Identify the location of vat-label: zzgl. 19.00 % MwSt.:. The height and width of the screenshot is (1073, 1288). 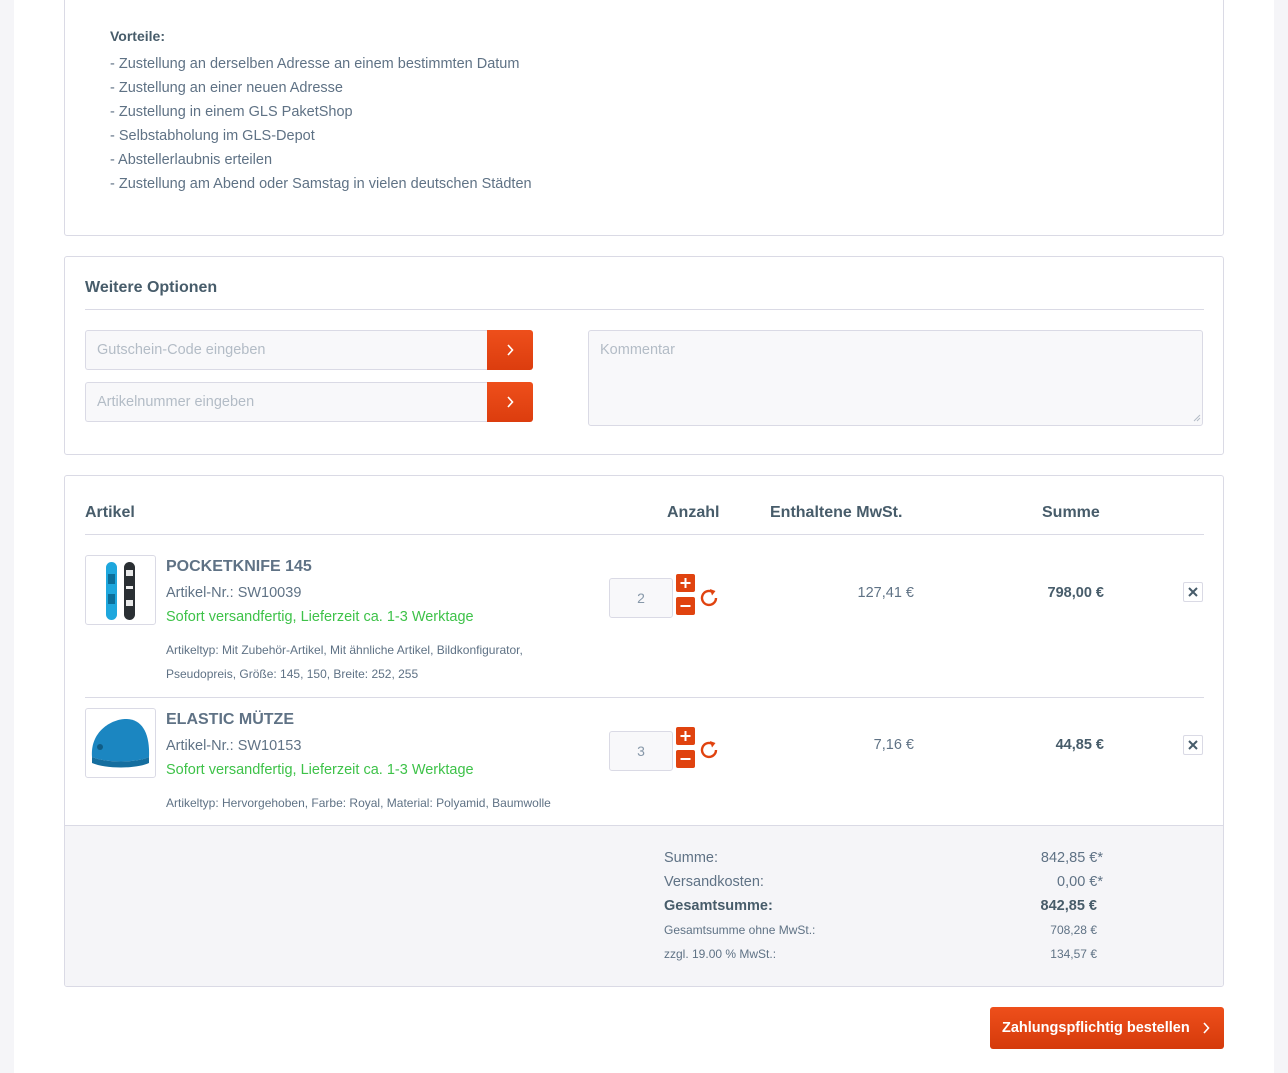
(720, 954).